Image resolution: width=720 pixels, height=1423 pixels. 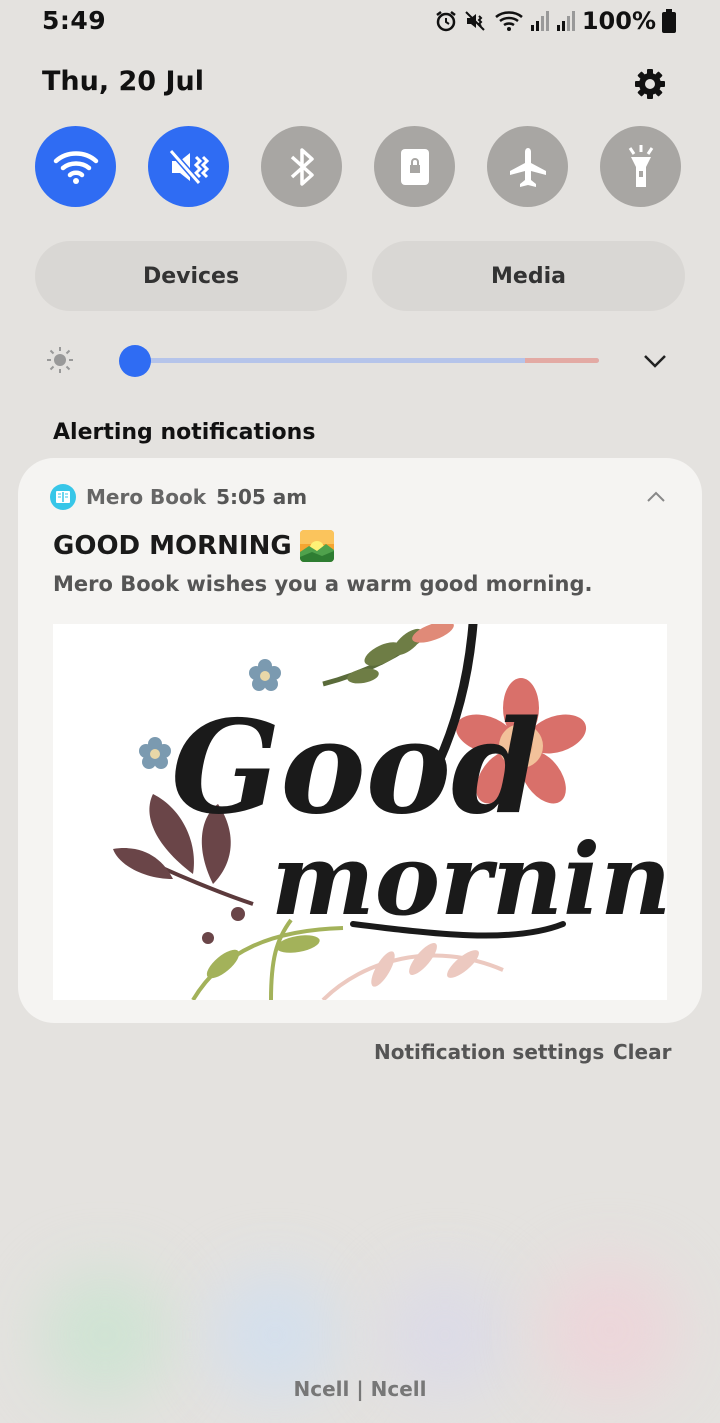 I want to click on battery-percentage: 100%, so click(x=618, y=21).